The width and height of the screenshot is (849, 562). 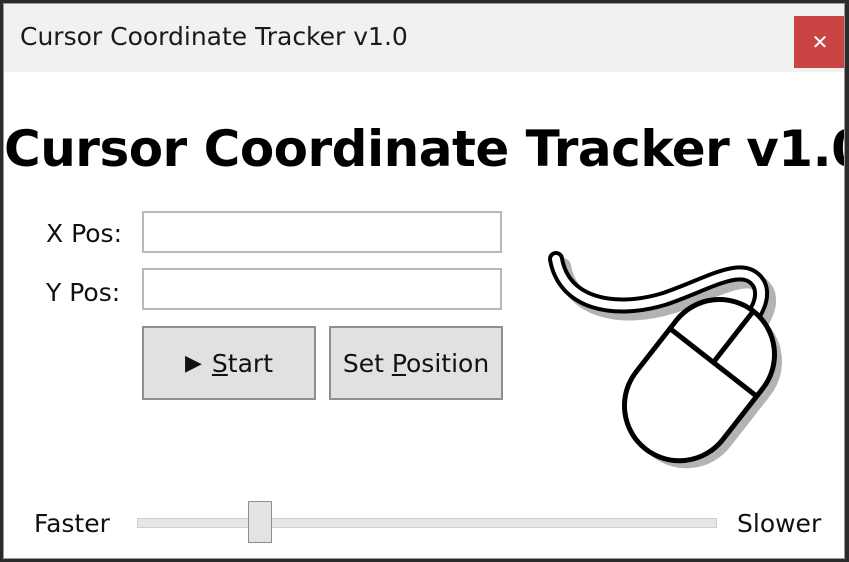 I want to click on start-button: ▶ Start, so click(x=229, y=363).